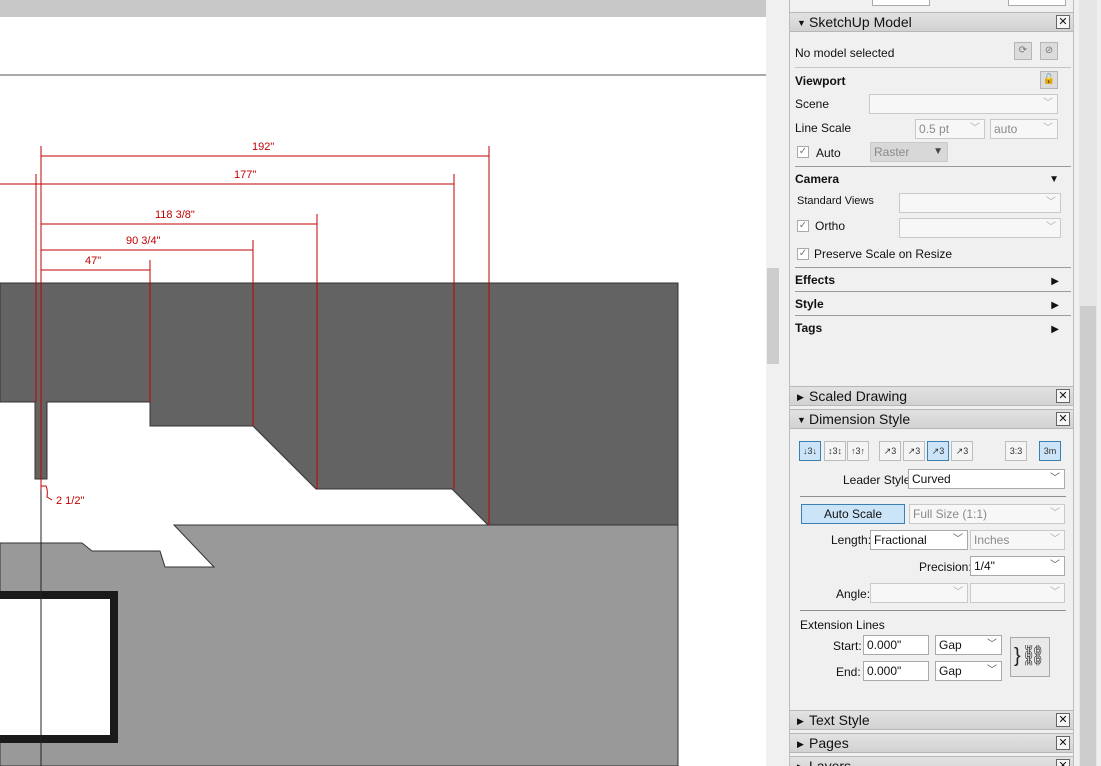 The height and width of the screenshot is (766, 1101). I want to click on angle-label: Angle:, so click(853, 594).